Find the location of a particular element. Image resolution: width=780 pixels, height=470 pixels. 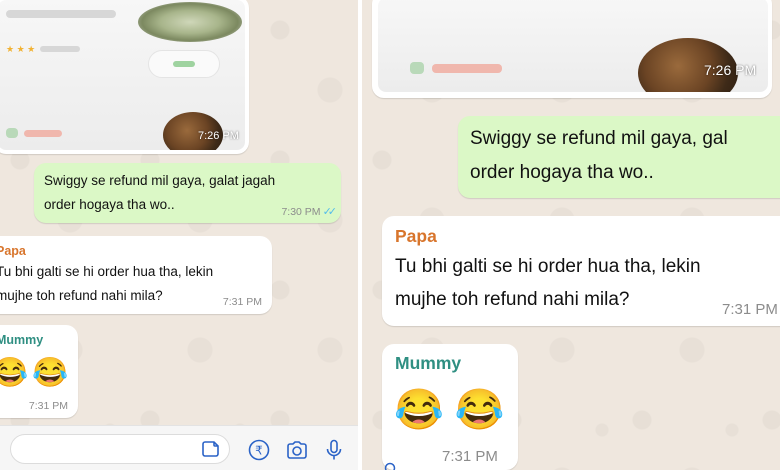

food-image-message: ★ ★ ★ 7:26 PM is located at coordinates (124, 77).